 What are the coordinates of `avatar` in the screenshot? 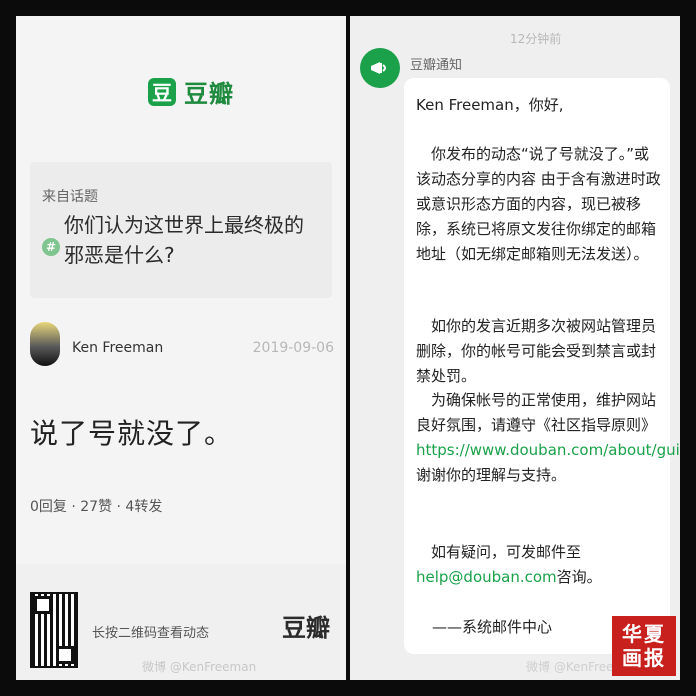 It's located at (45, 344).